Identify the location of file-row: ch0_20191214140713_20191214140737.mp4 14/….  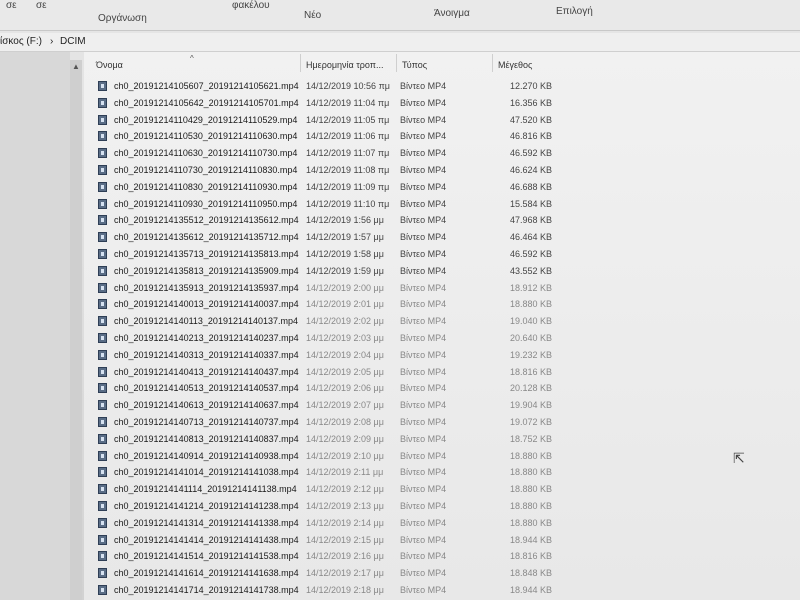
(336, 422).